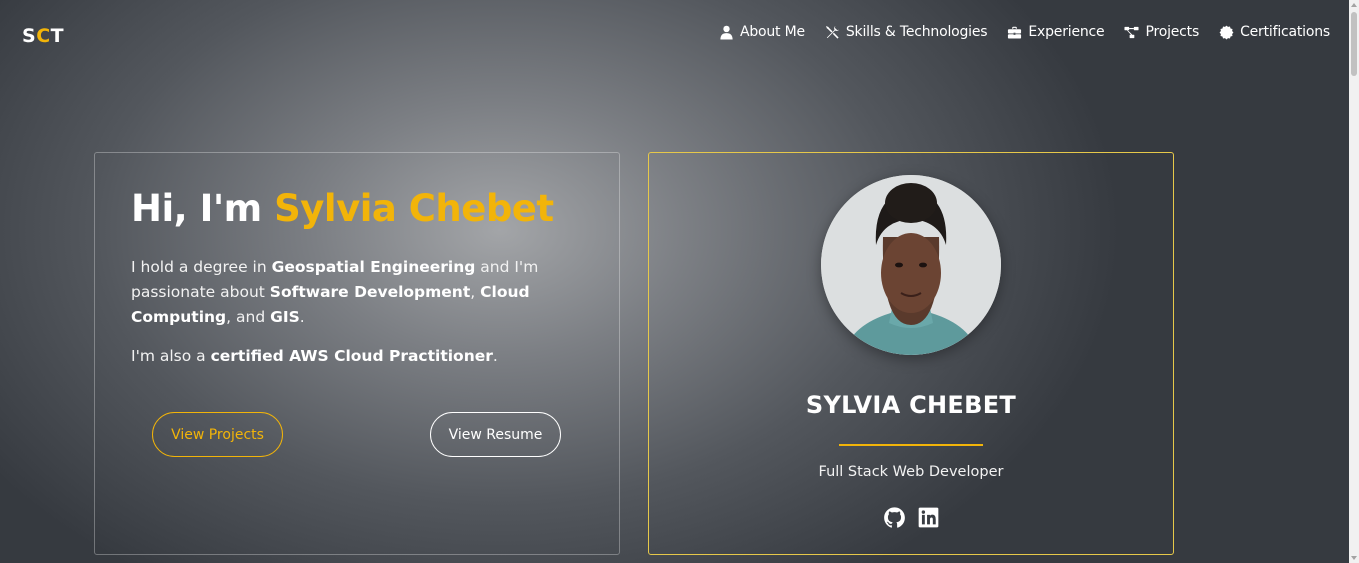  Describe the element at coordinates (1285, 32) in the screenshot. I see `nav-label: Certifications` at that location.